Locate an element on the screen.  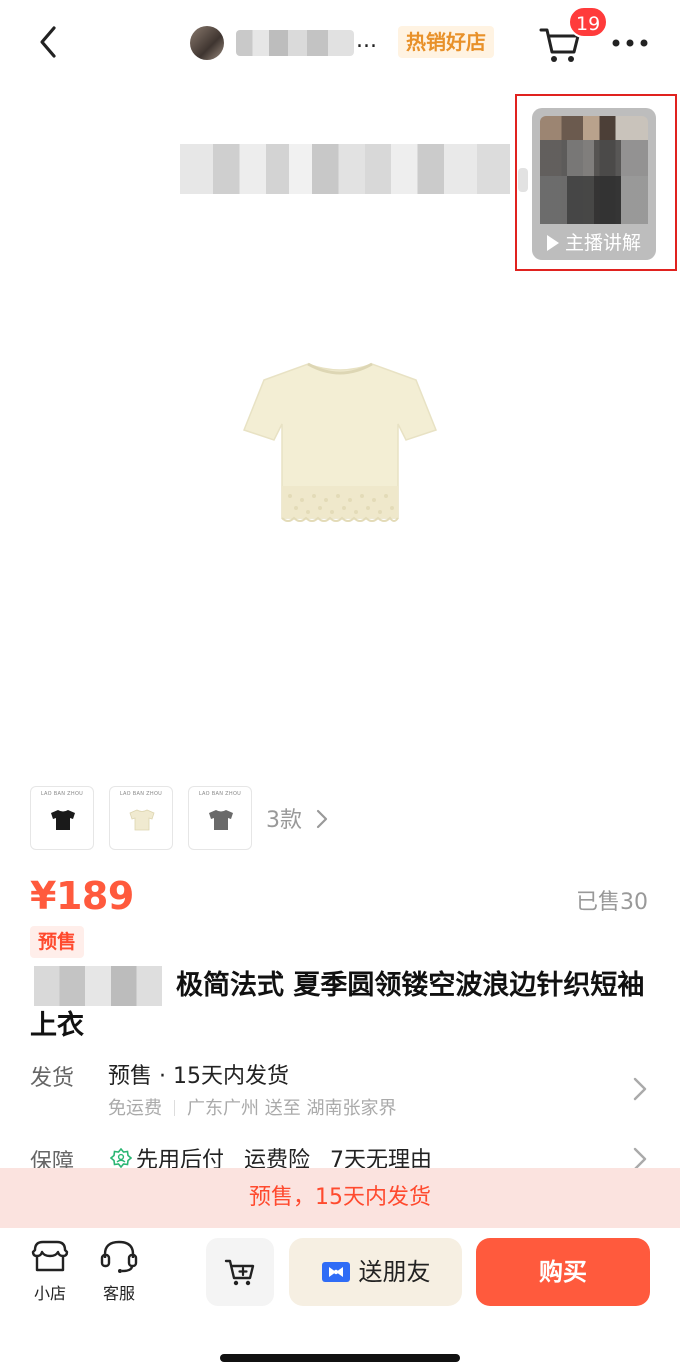
send-to-friend-label: 送朋友 is located at coordinates (394, 1272).